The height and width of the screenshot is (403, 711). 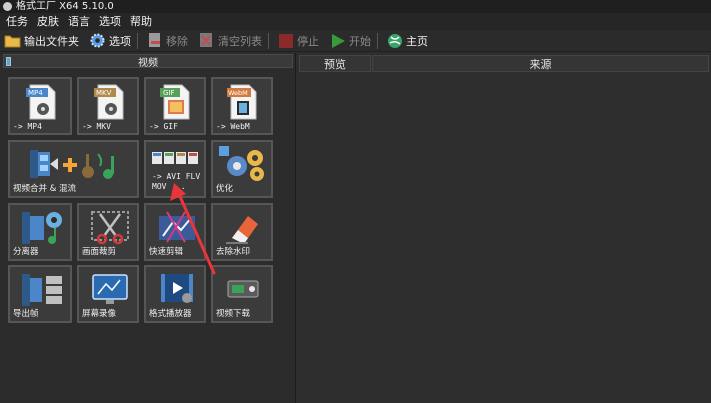 What do you see at coordinates (242, 102) in the screenshot?
I see `webm-file-icon: WebM` at bounding box center [242, 102].